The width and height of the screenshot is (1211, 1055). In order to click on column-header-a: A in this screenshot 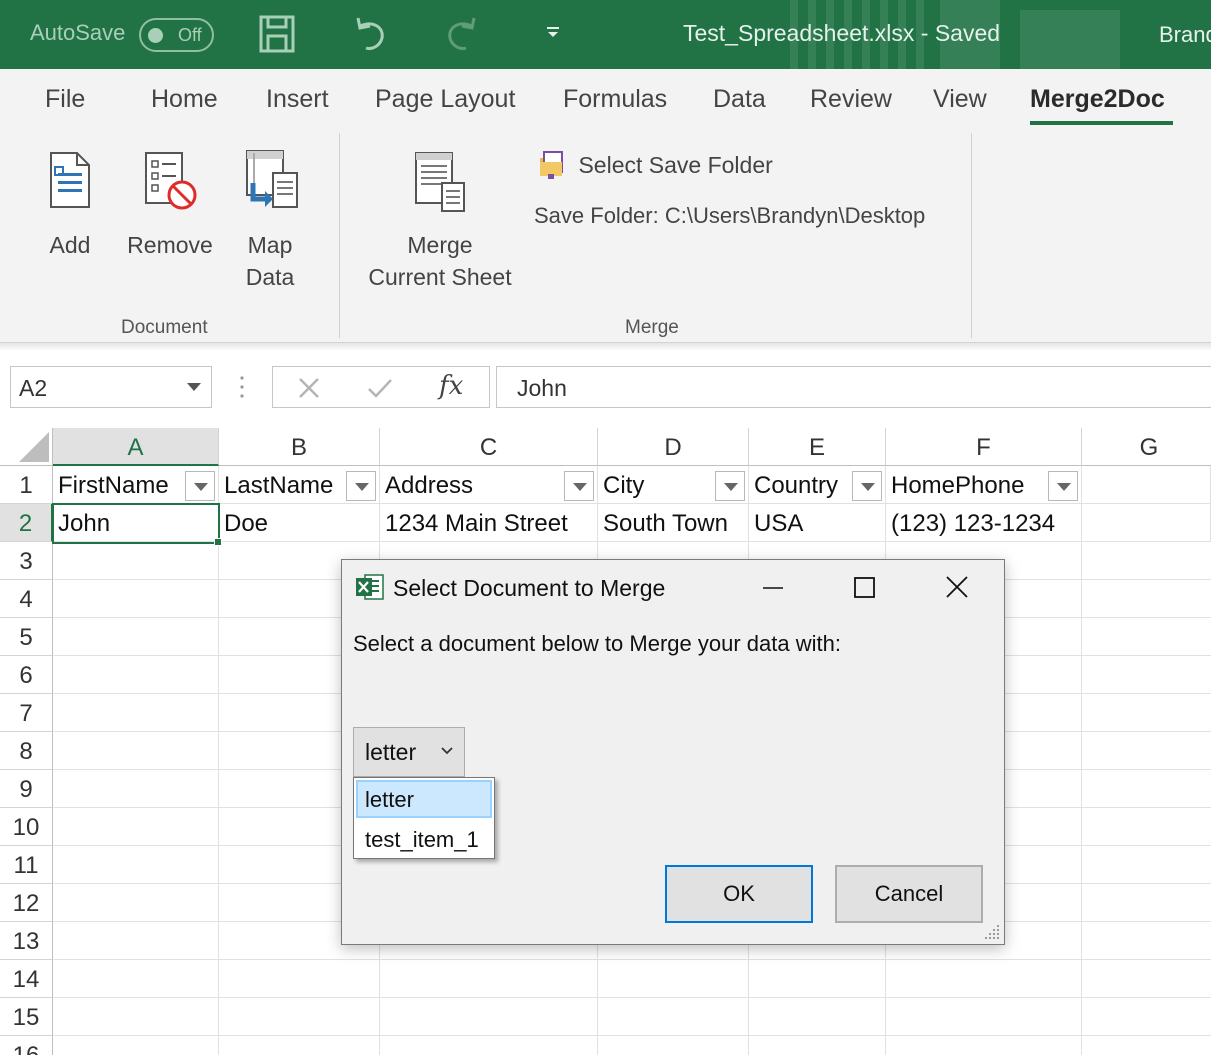, I will do `click(136, 447)`.